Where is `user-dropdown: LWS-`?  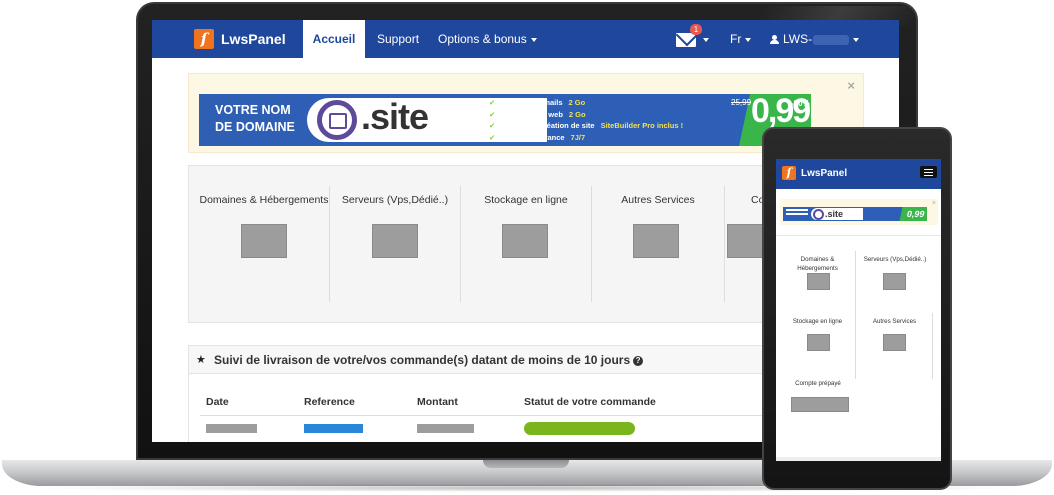 user-dropdown: LWS- is located at coordinates (815, 39).